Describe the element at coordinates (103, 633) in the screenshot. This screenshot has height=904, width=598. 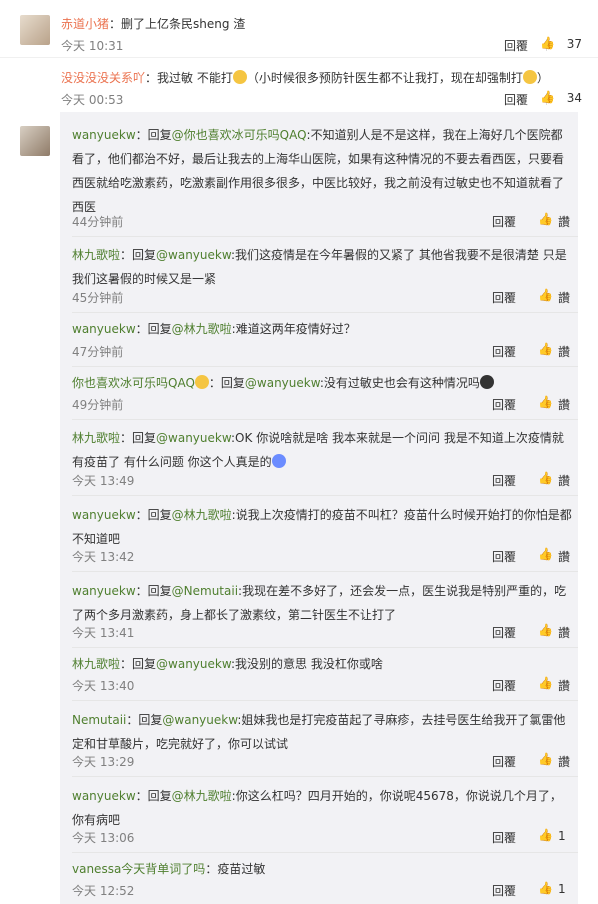
I see `timestamp: 今天 13:41` at that location.